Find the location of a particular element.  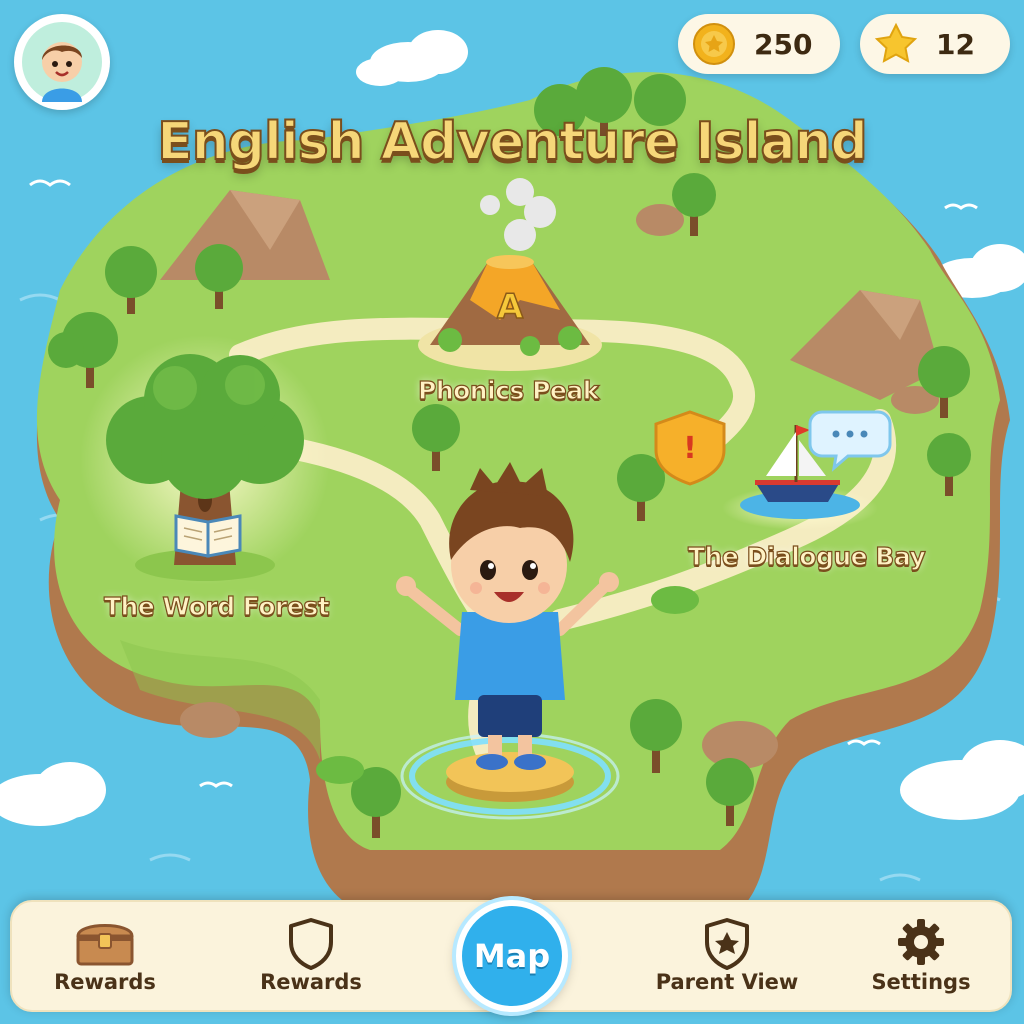

location-label-word-forest: The Word Forest is located at coordinates (216, 606).